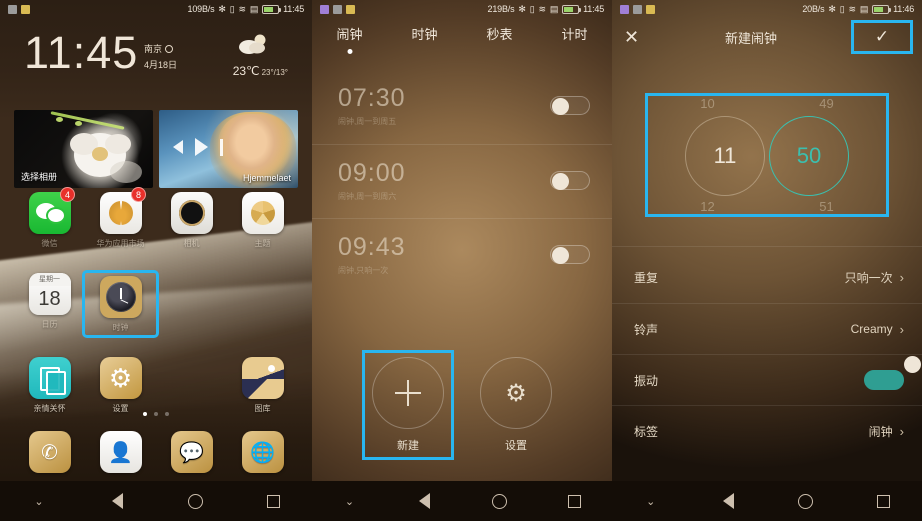 Image resolution: width=922 pixels, height=521 pixels. I want to click on alarm-row: 09:43 闹钟,只响一次, so click(462, 255).